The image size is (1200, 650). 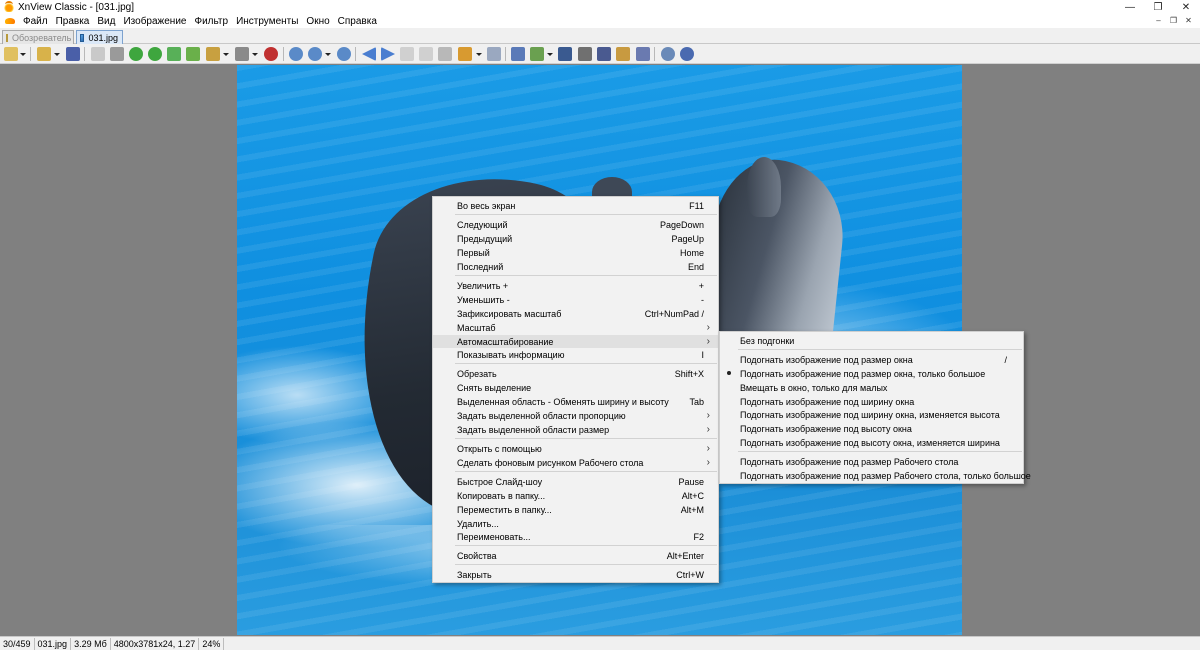 I want to click on convert-icon, so click(x=518, y=54).